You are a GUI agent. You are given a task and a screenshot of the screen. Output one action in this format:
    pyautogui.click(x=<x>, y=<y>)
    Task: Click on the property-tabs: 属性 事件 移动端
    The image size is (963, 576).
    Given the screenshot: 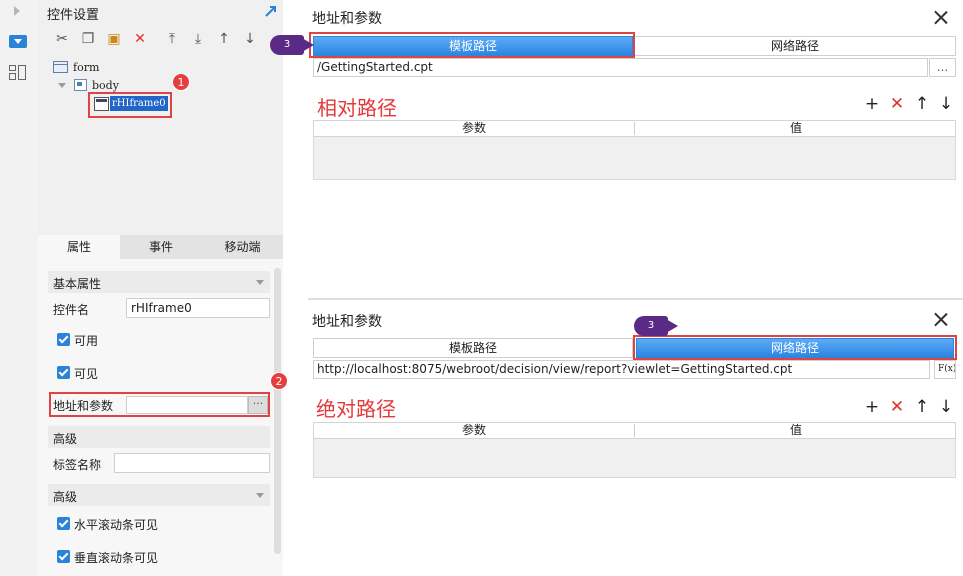 What is the action you would take?
    pyautogui.click(x=160, y=247)
    